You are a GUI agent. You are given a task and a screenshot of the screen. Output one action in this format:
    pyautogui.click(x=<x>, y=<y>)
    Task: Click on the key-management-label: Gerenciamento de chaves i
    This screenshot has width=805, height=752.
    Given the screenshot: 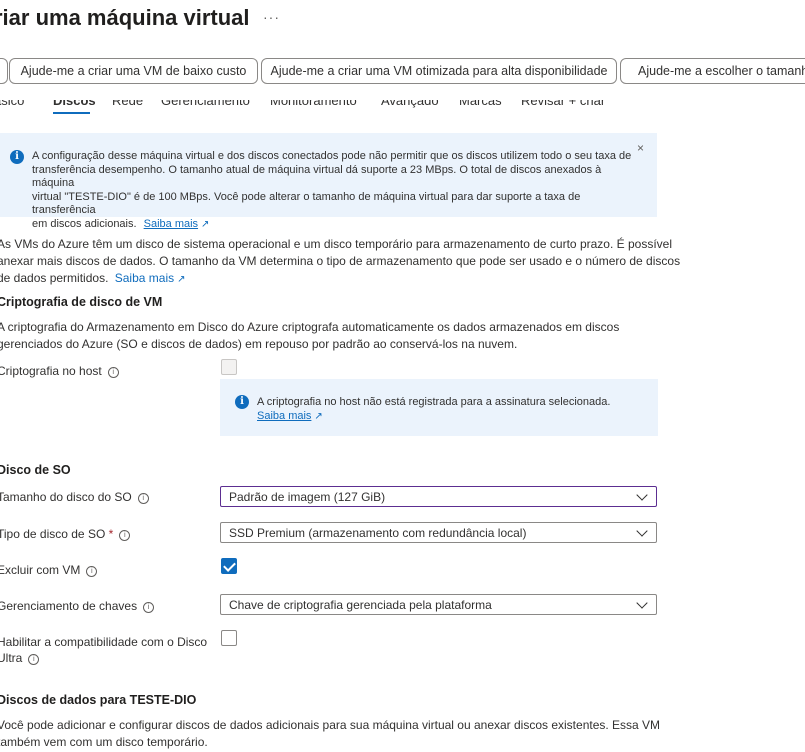 What is the action you would take?
    pyautogui.click(x=77, y=606)
    